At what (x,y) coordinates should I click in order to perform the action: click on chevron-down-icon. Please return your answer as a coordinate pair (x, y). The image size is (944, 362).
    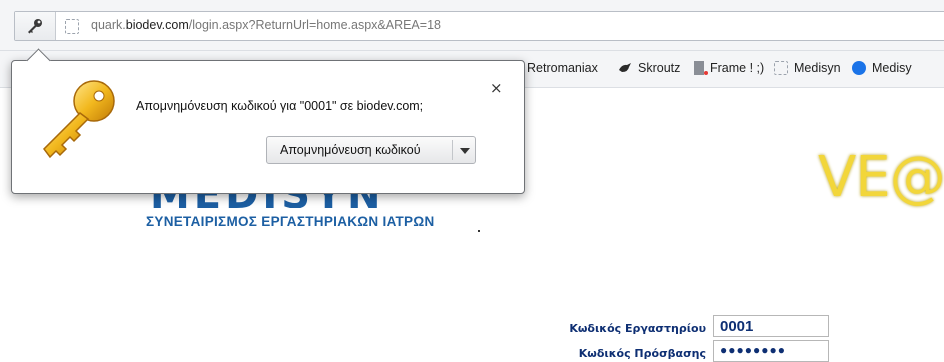
    Looking at the image, I should click on (465, 151).